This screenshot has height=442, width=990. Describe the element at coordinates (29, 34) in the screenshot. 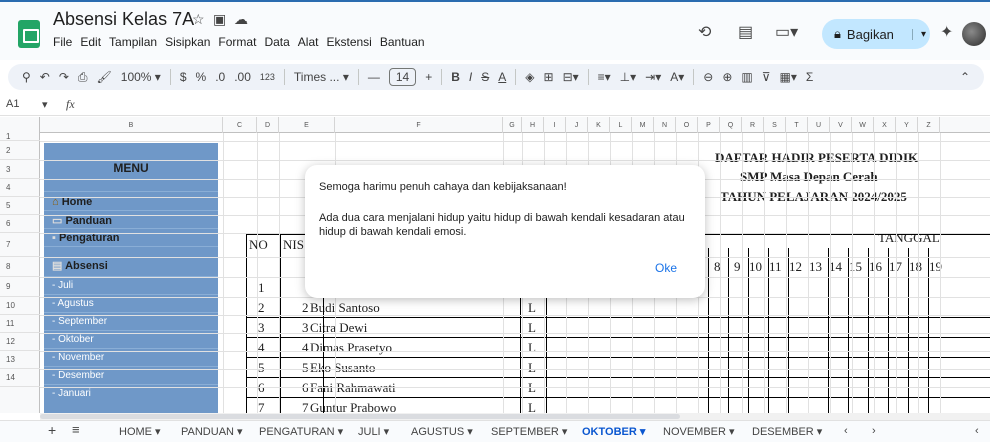

I see `sheets-logo-icon` at that location.